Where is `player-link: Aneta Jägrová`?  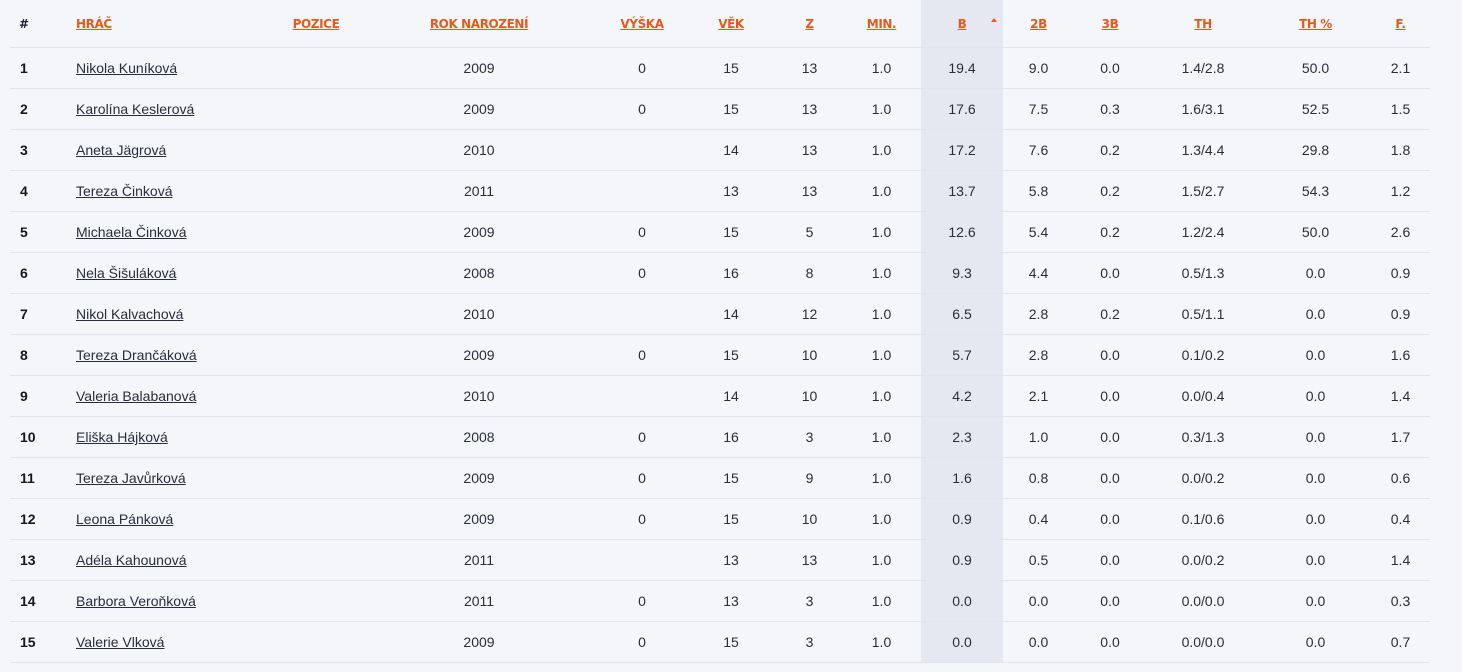 player-link: Aneta Jägrová is located at coordinates (121, 150).